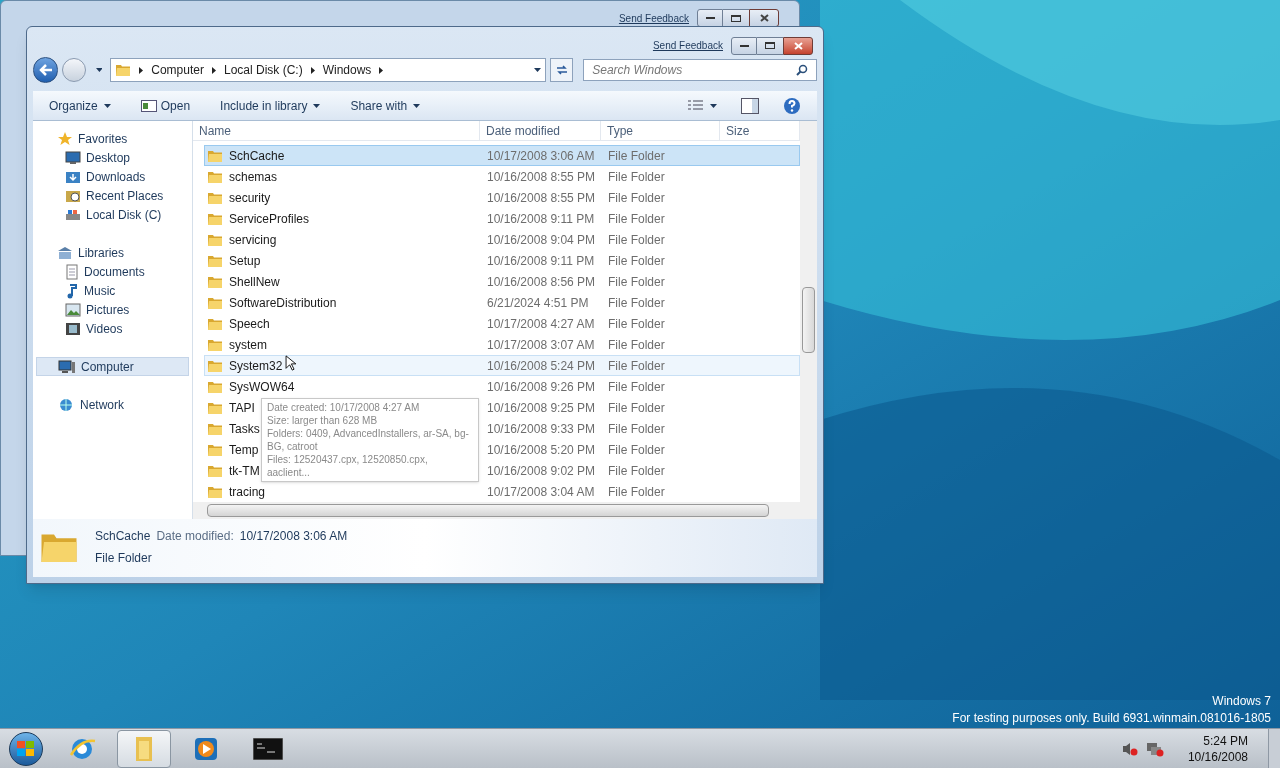 This screenshot has width=1280, height=768. What do you see at coordinates (694, 70) in the screenshot?
I see `search-input: Search Windows` at bounding box center [694, 70].